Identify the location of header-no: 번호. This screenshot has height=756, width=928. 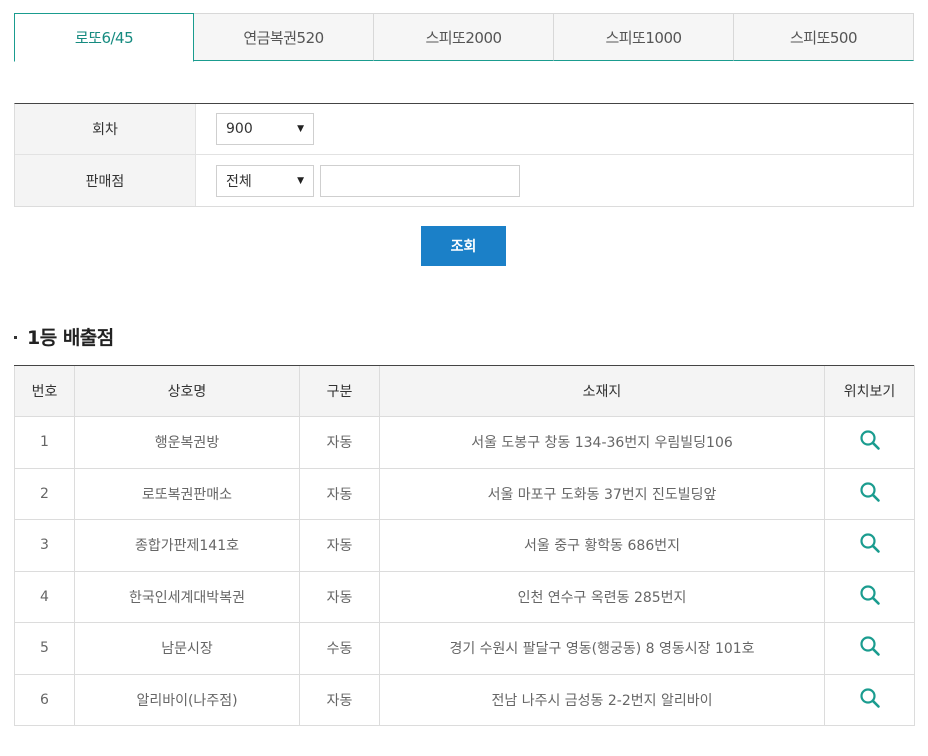
(44, 391).